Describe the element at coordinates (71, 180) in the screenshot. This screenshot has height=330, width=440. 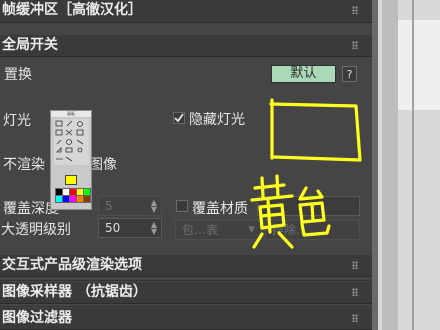
I see `current-color-swatch` at that location.